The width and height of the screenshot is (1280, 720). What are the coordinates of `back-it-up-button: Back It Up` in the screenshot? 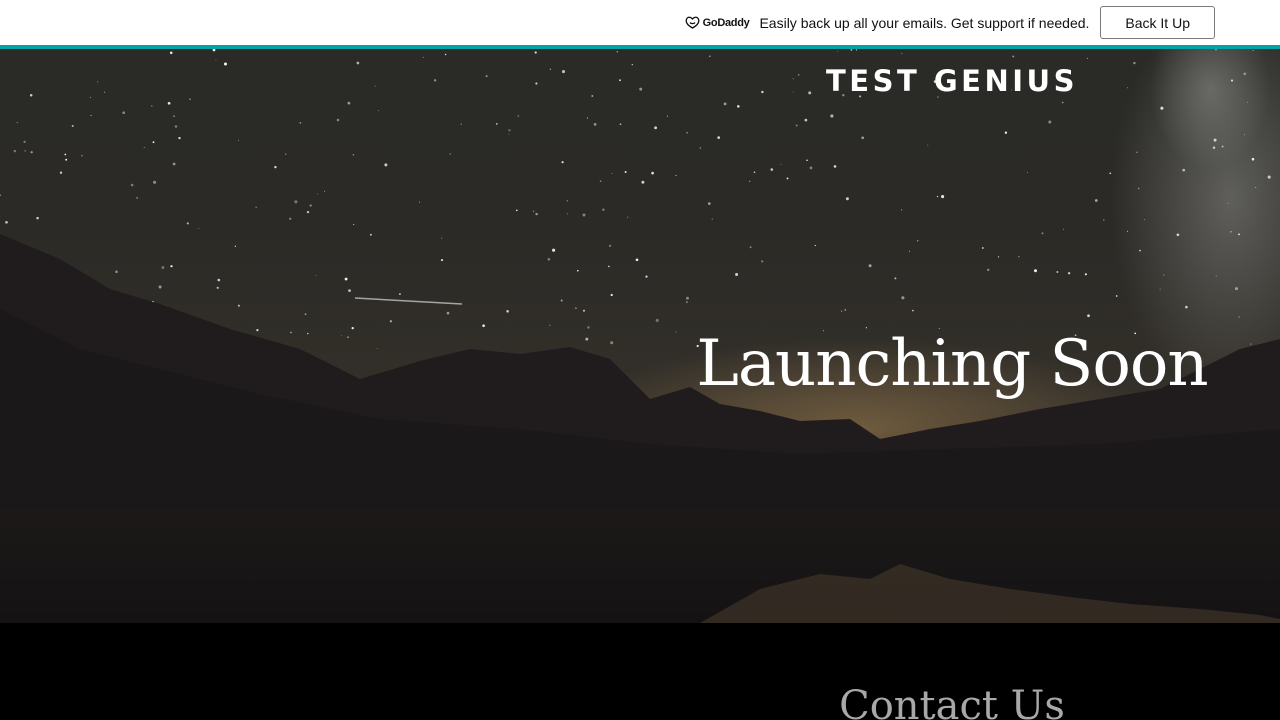 It's located at (1157, 22).